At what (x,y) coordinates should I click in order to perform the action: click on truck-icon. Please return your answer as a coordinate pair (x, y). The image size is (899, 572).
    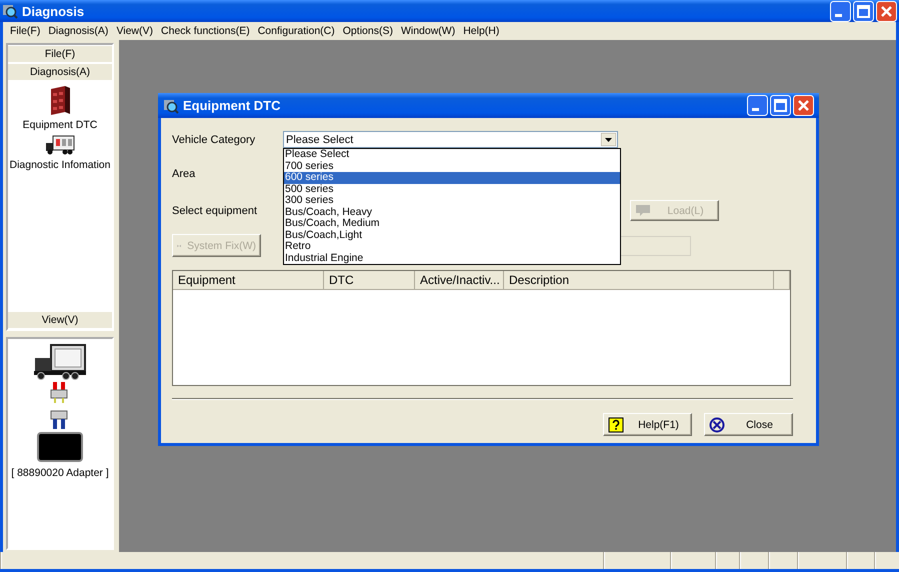
    Looking at the image, I should click on (60, 145).